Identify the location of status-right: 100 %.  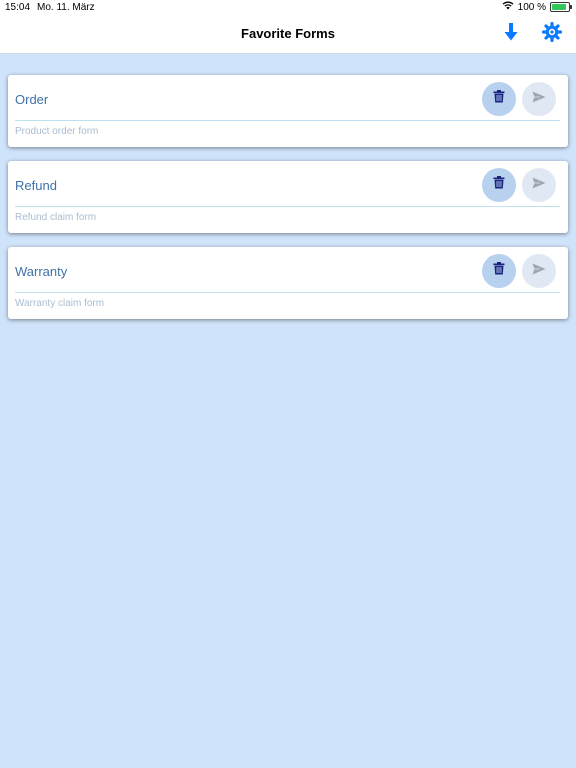
(537, 7).